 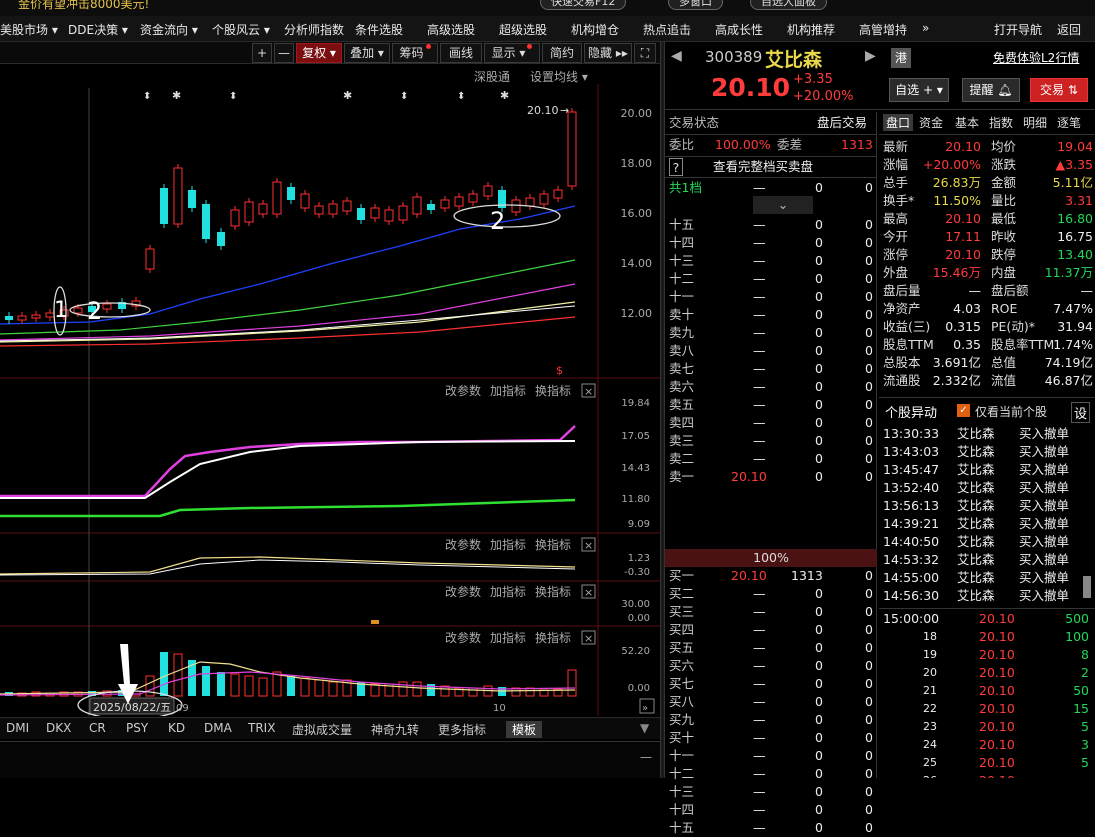 What do you see at coordinates (1036, 57) in the screenshot?
I see `l2-trial-link: 免费体验L2行情` at bounding box center [1036, 57].